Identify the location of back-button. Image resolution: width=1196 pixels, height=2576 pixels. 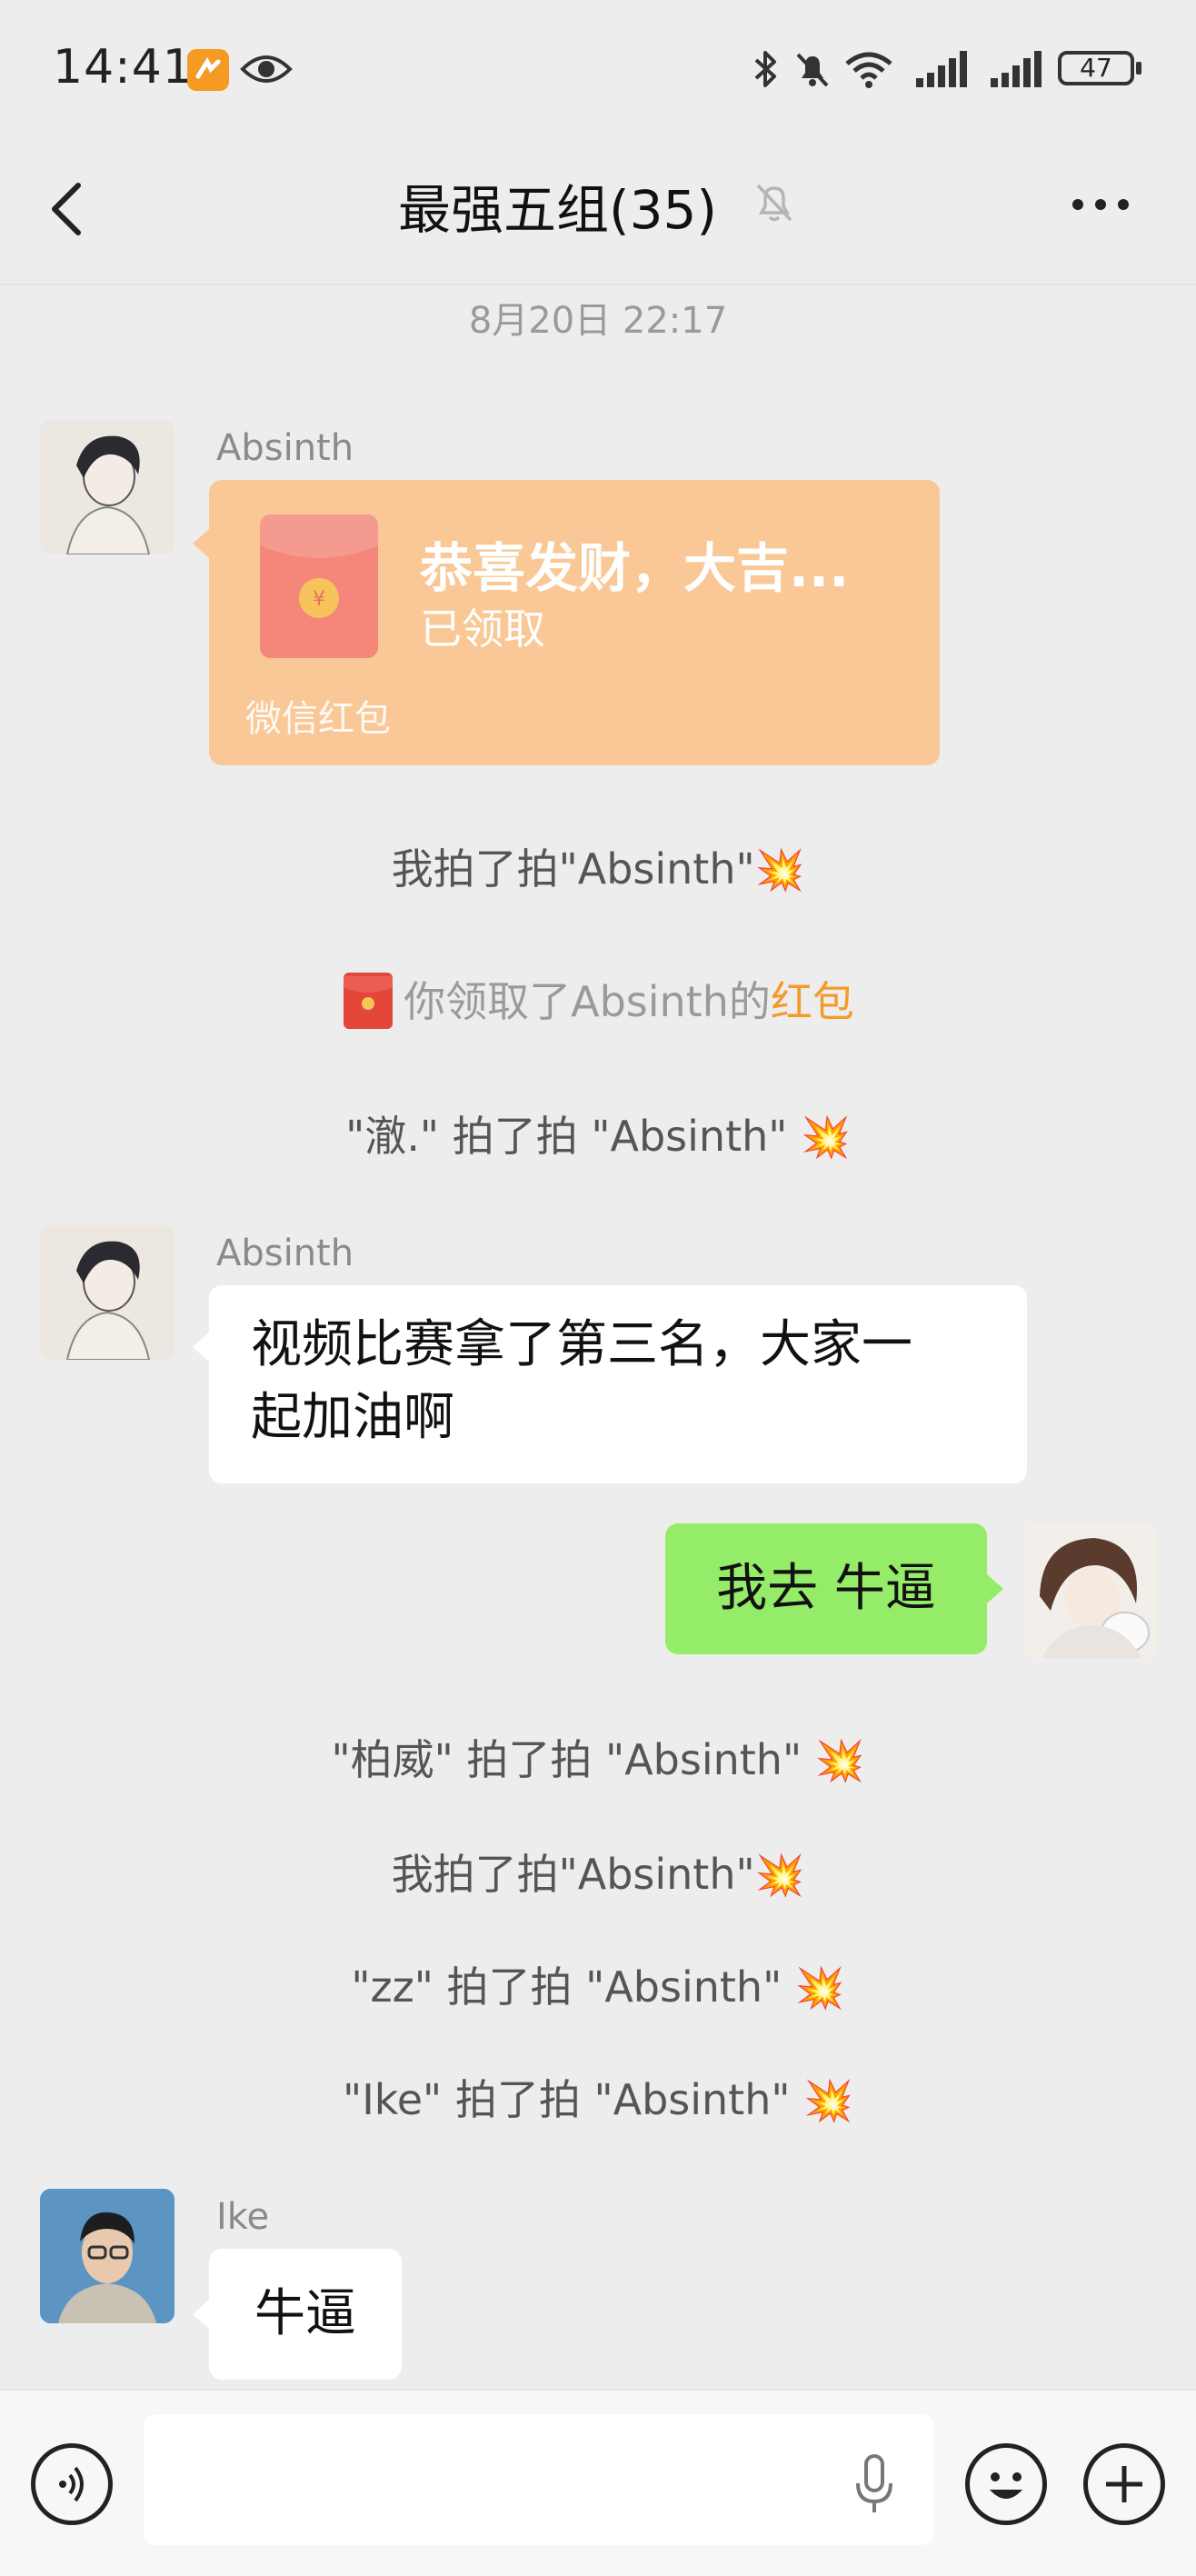
(69, 209).